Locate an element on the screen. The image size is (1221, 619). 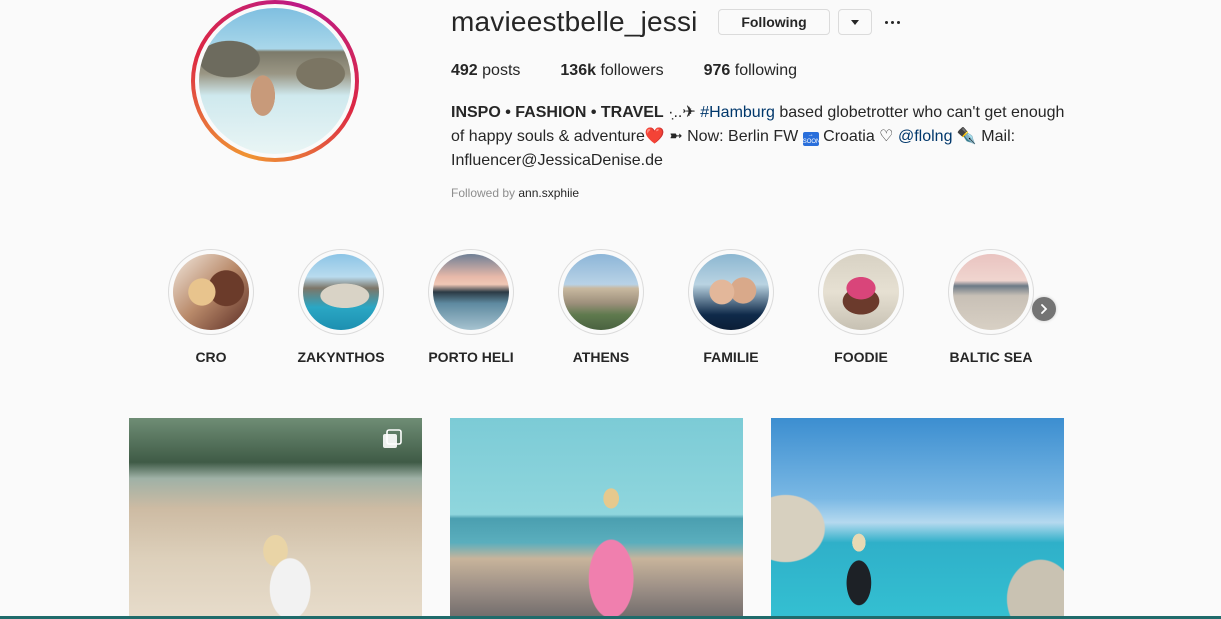
bio-text: Croatia ♡ is located at coordinates (858, 136).